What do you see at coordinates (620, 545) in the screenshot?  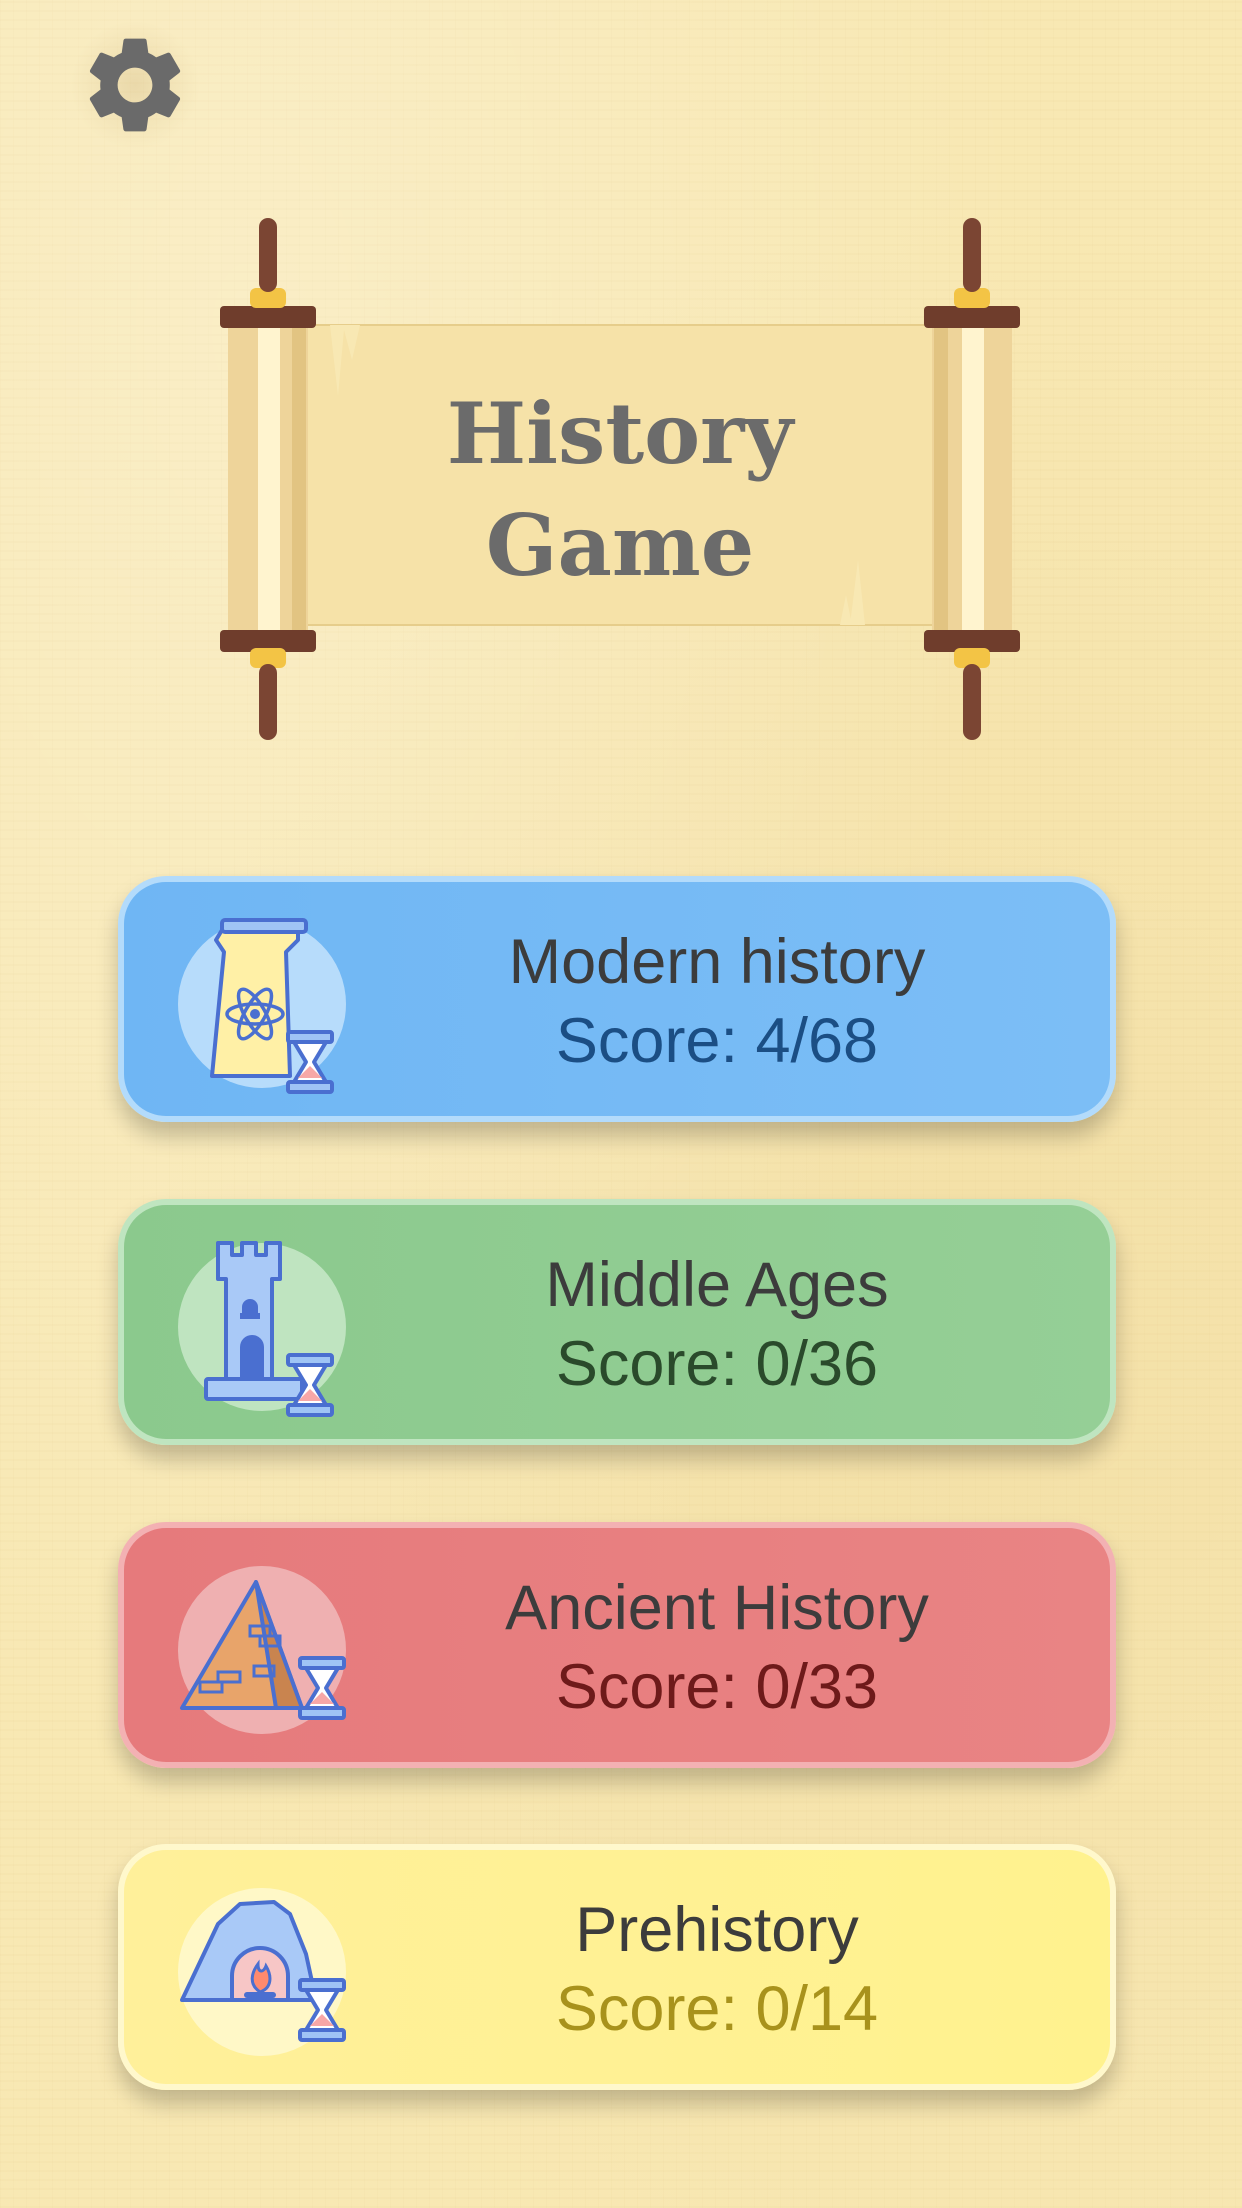 I see `app-title-line-2: Game` at bounding box center [620, 545].